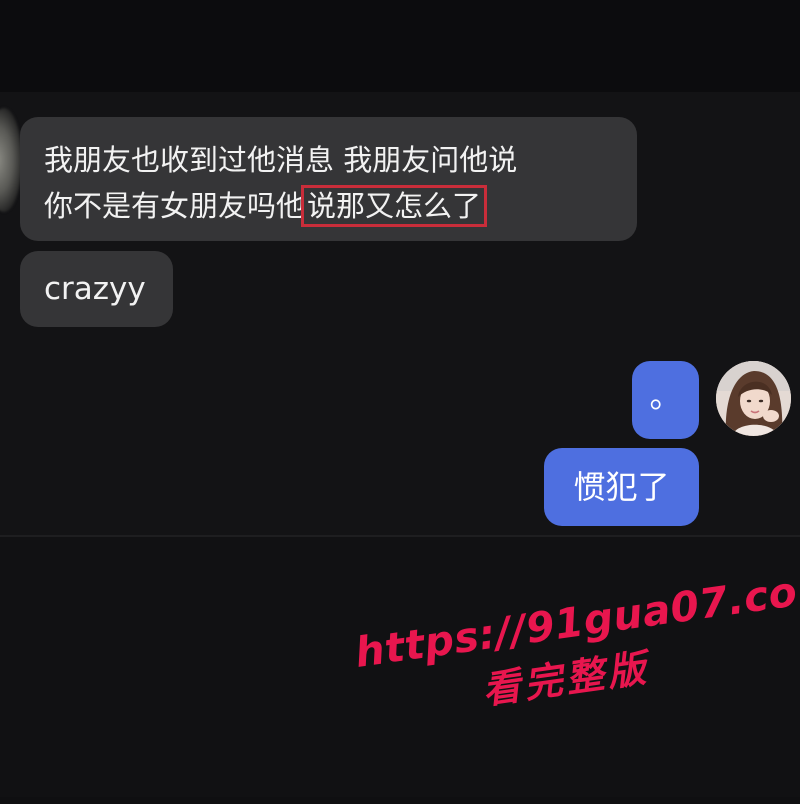 This screenshot has height=804, width=800. What do you see at coordinates (394, 206) in the screenshot?
I see `highlighted-text: 说那又怎么了` at bounding box center [394, 206].